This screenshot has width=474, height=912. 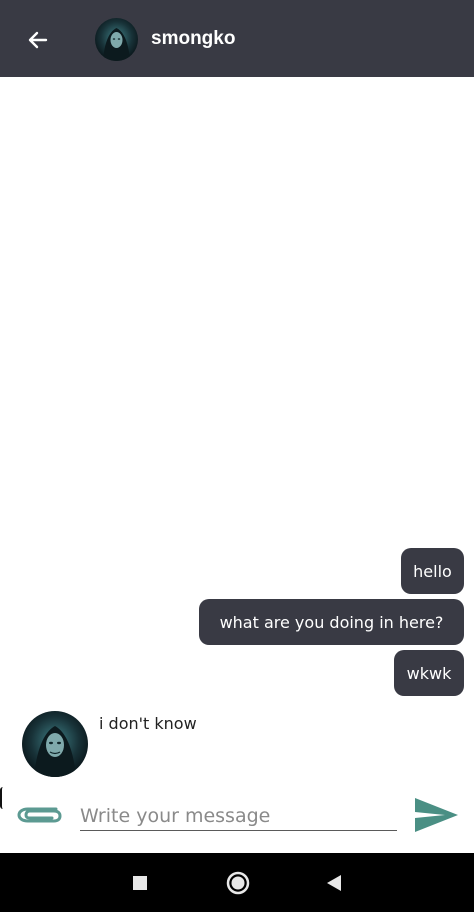 I want to click on contact-avatar, so click(x=116, y=39).